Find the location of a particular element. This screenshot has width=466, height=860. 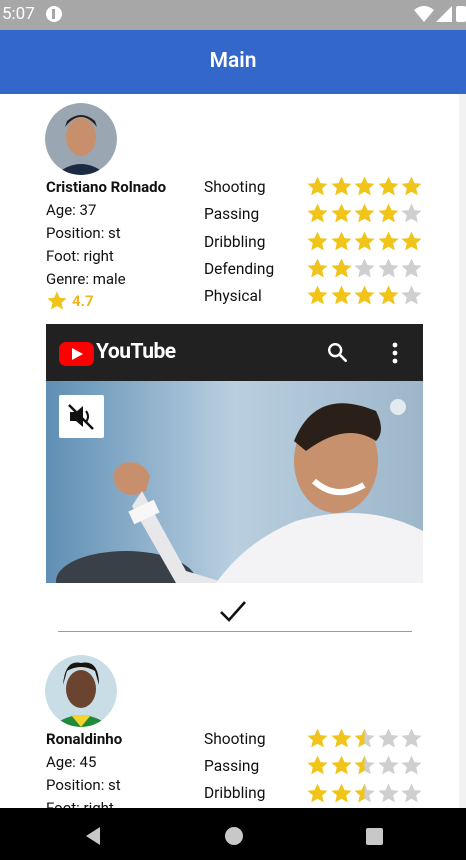

wifi-icon is located at coordinates (424, 14).